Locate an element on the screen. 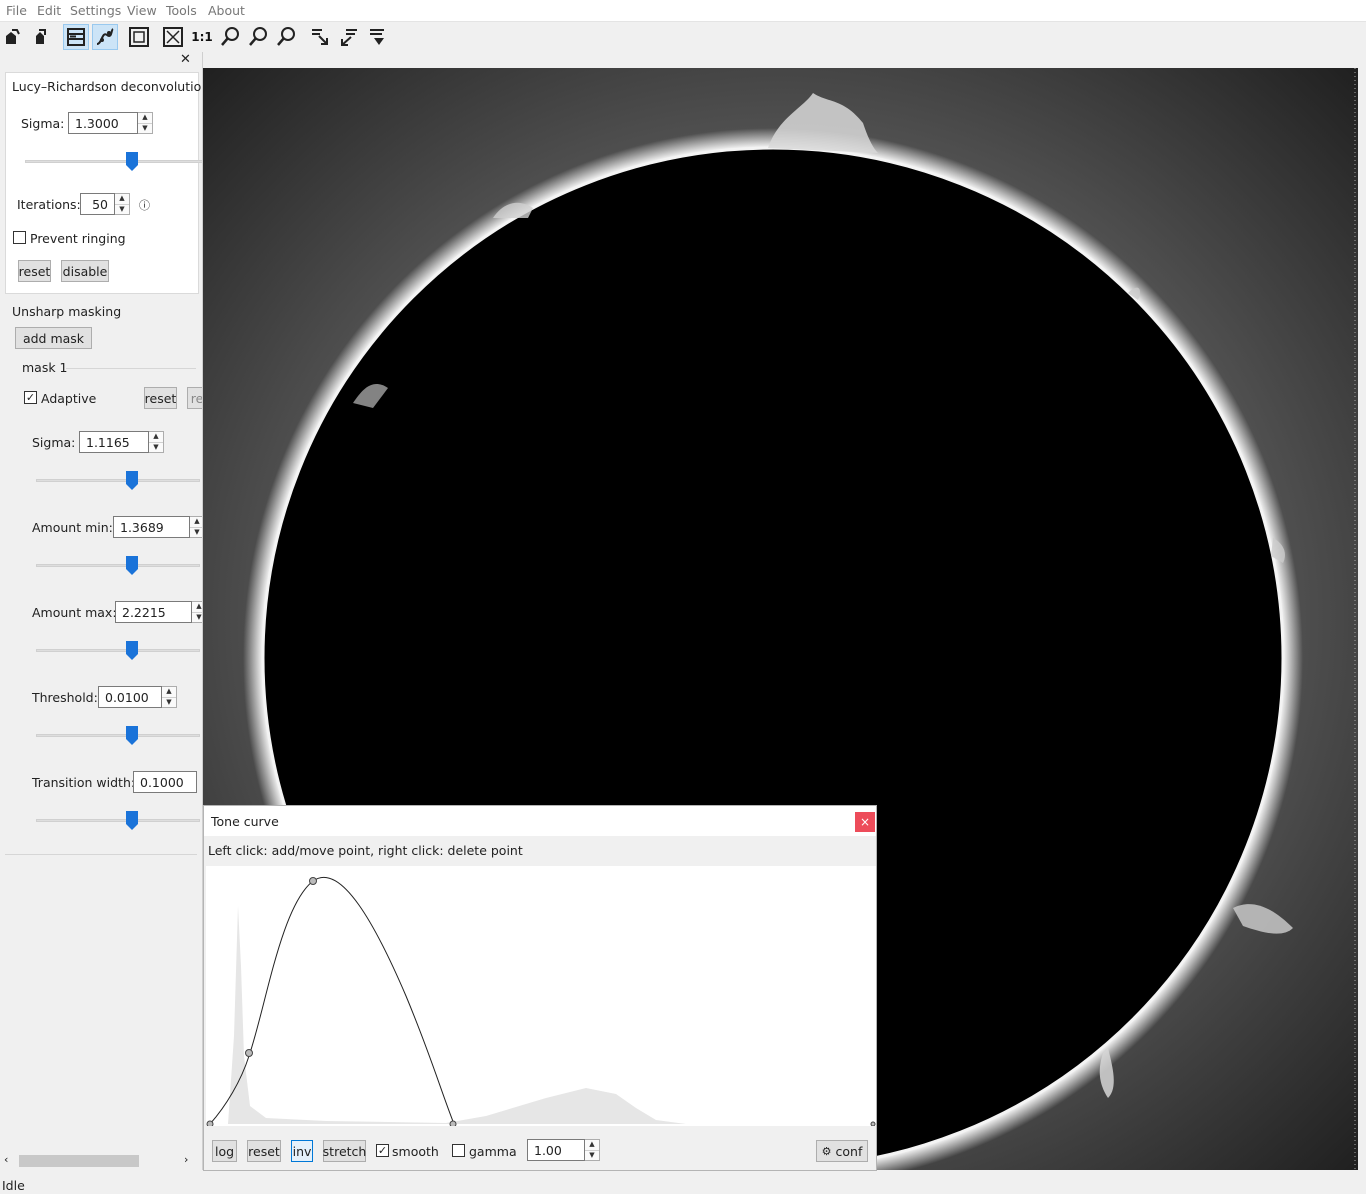  fit-window-button is located at coordinates (139, 37).